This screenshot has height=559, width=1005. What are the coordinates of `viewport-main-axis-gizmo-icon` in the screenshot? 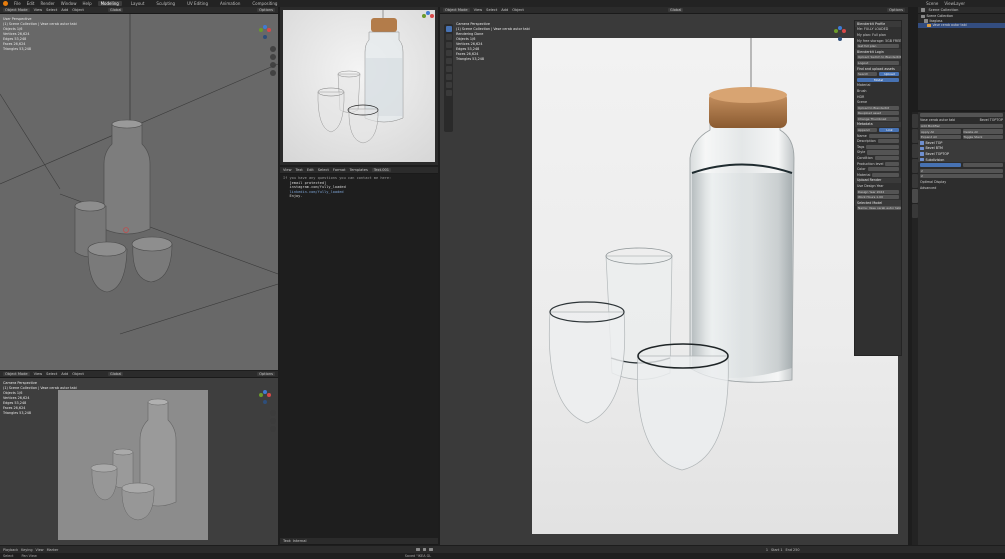 It's located at (840, 34).